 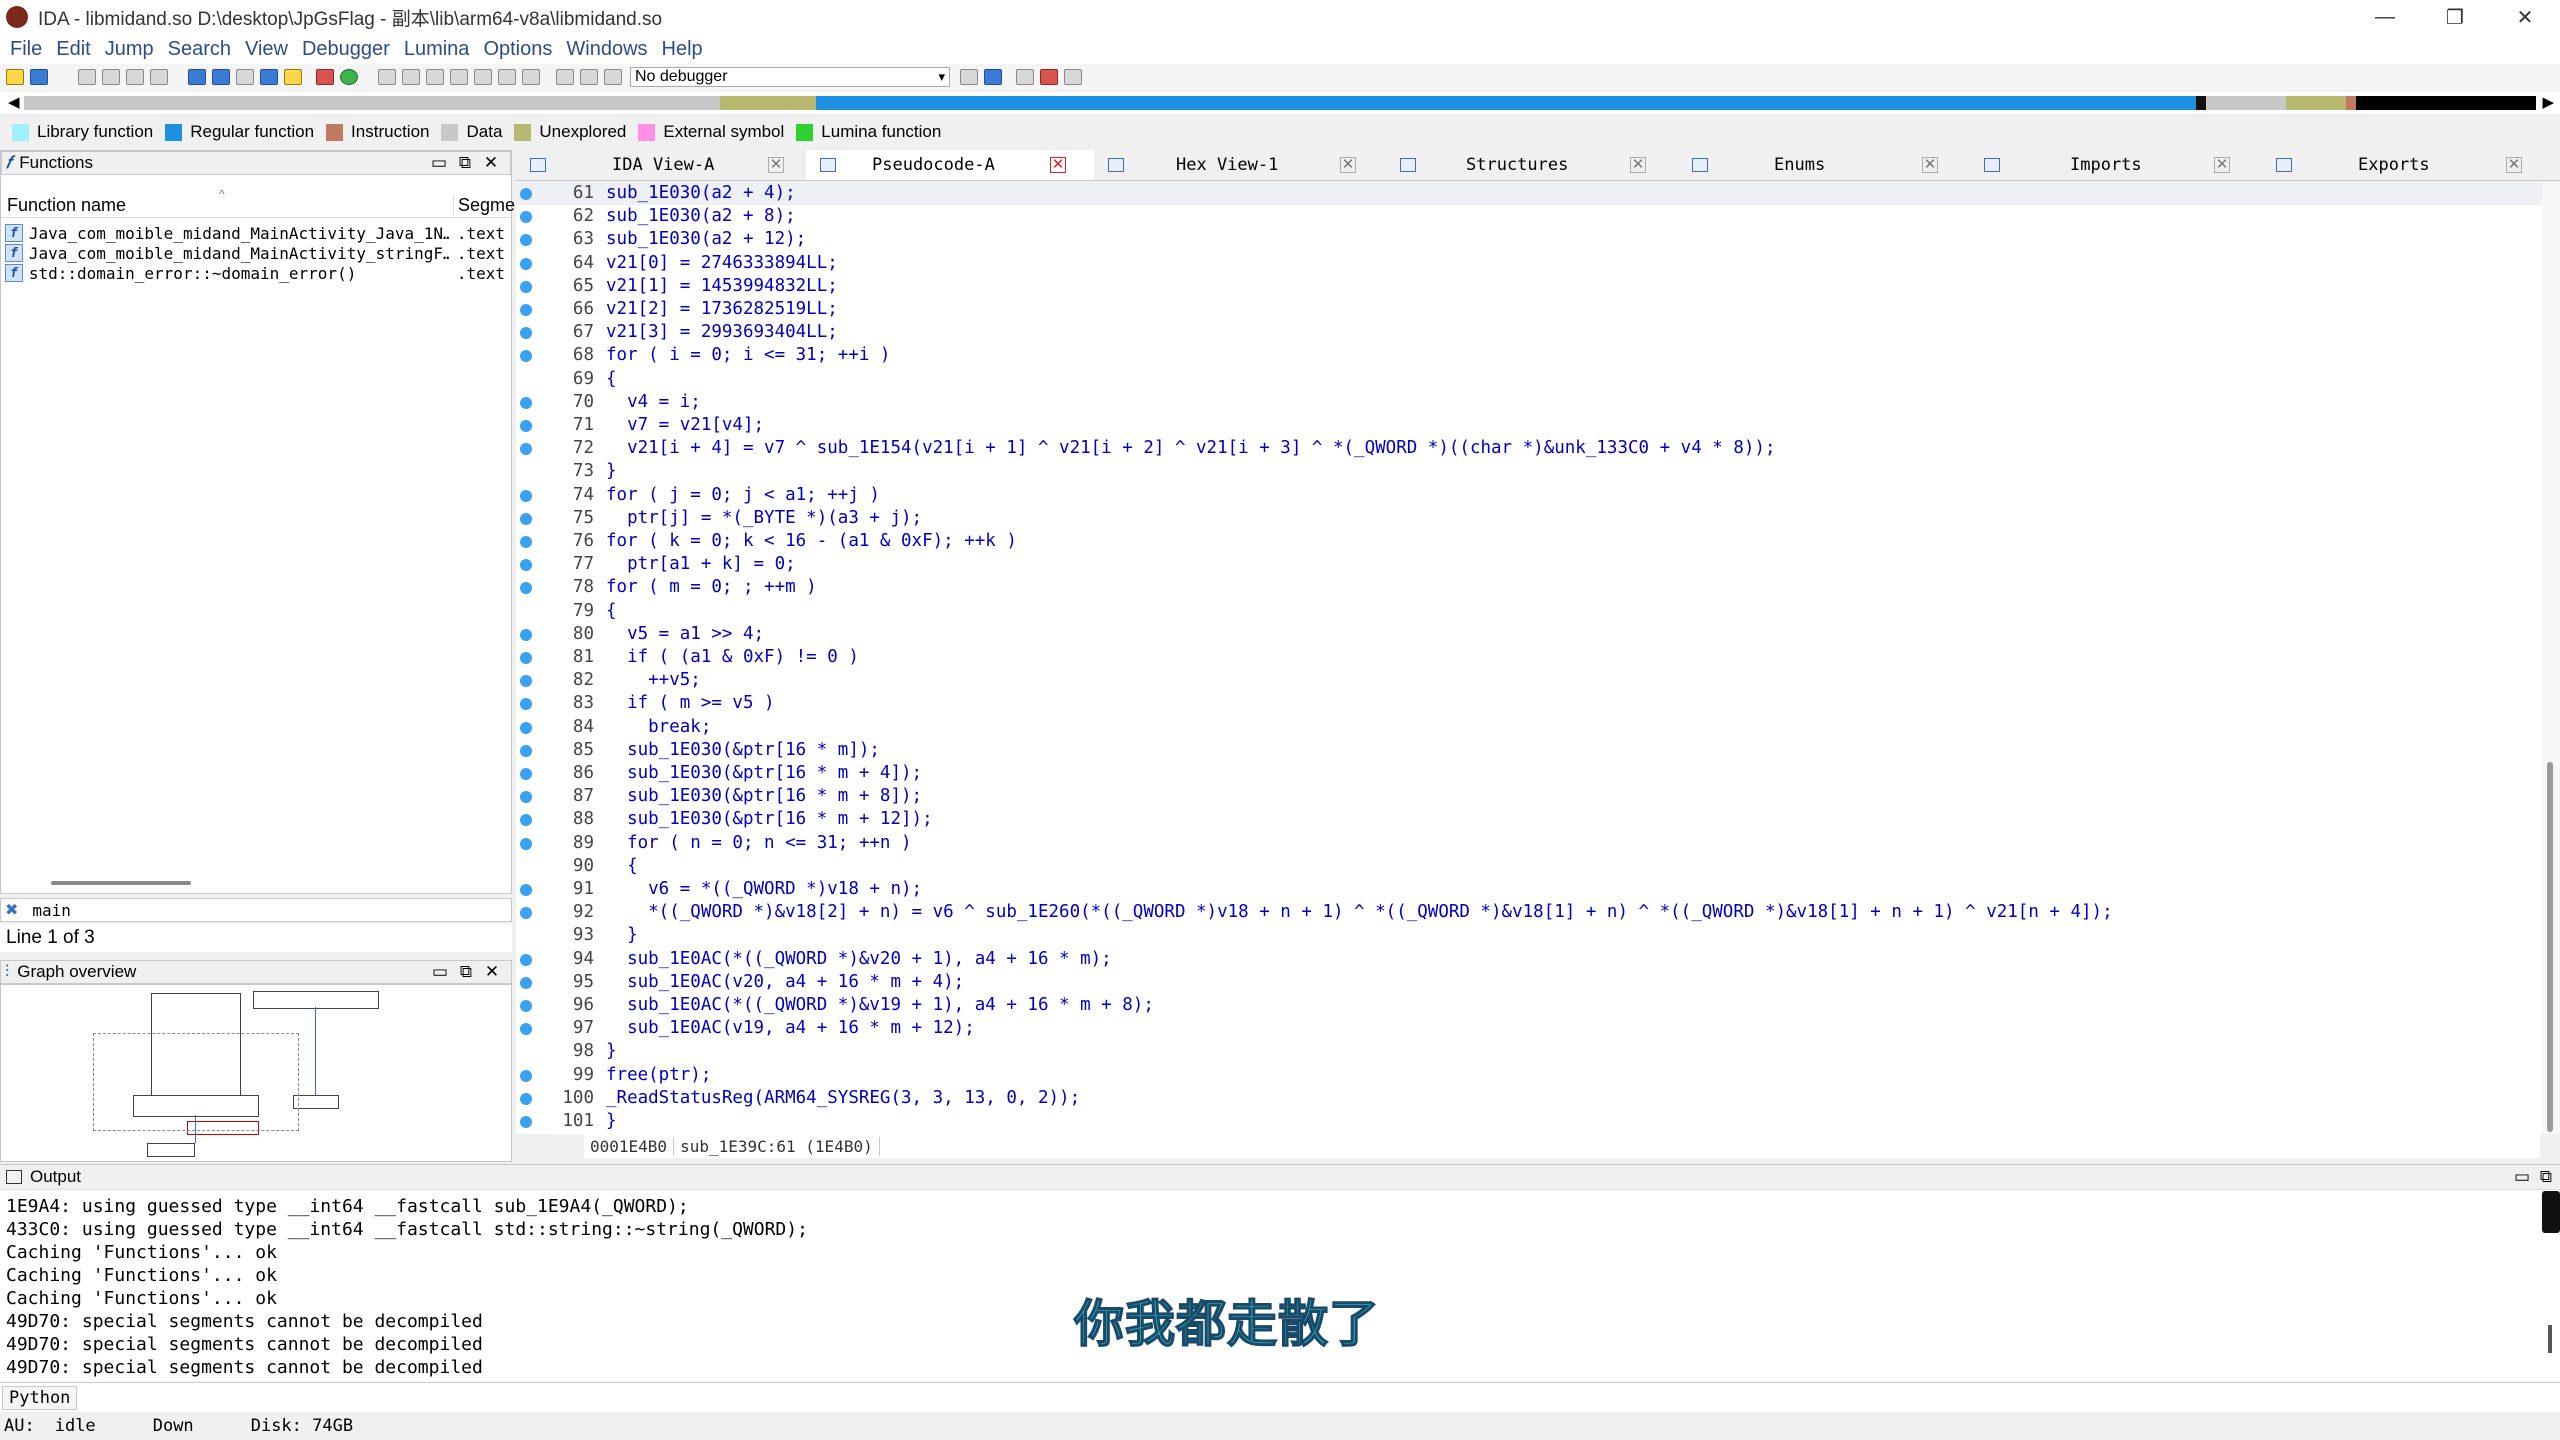 What do you see at coordinates (245, 77) in the screenshot?
I see `find-icon` at bounding box center [245, 77].